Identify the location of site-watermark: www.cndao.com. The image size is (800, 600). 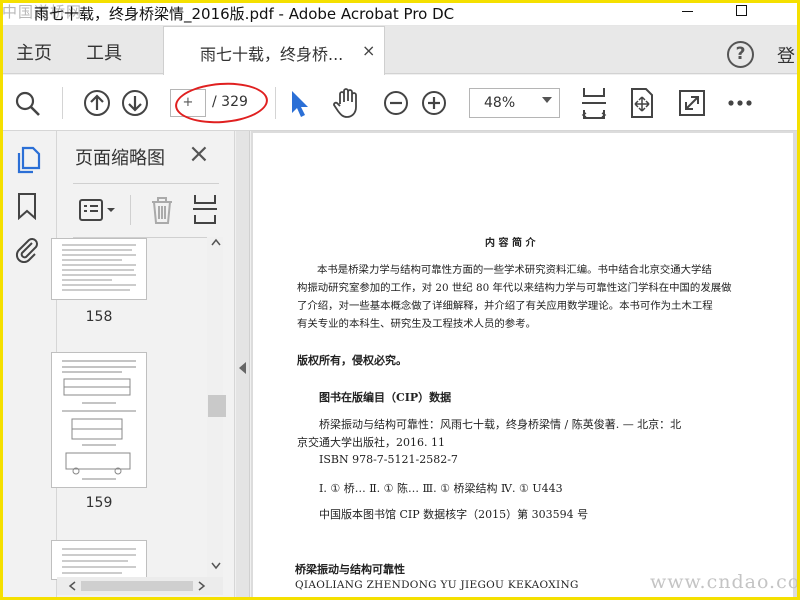
(725, 582).